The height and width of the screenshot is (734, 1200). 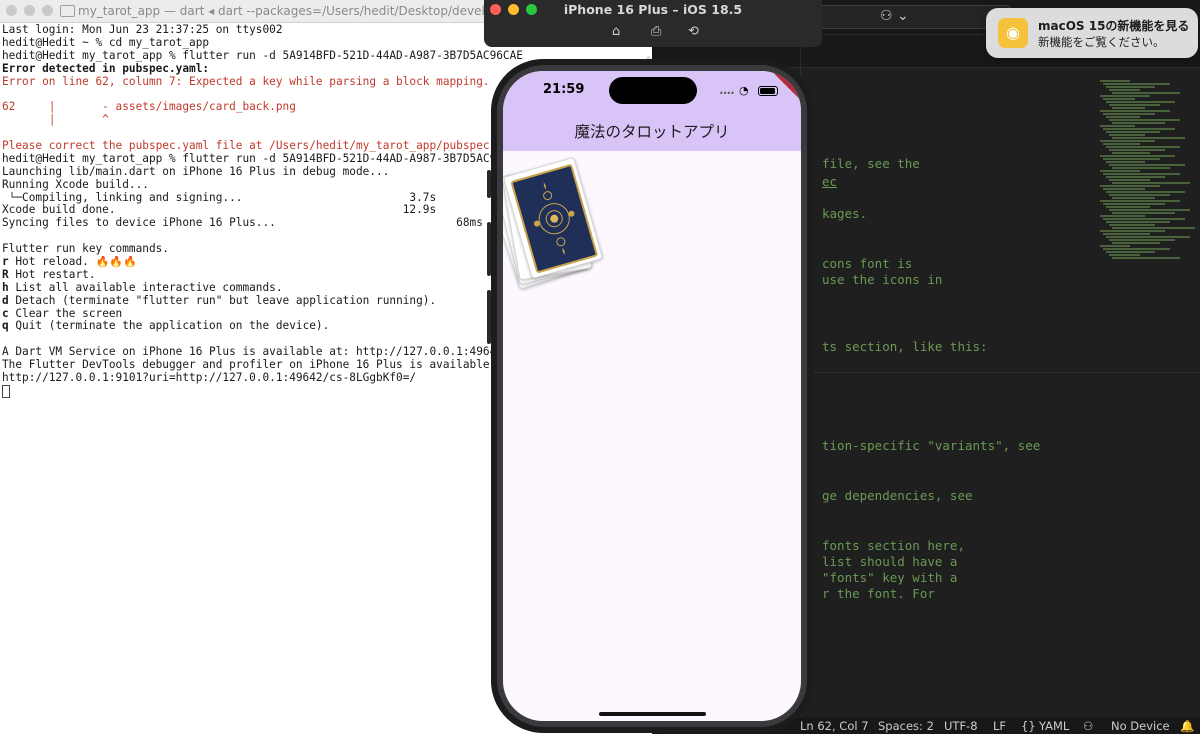 I want to click on wifi-icon: ◔, so click(x=744, y=90).